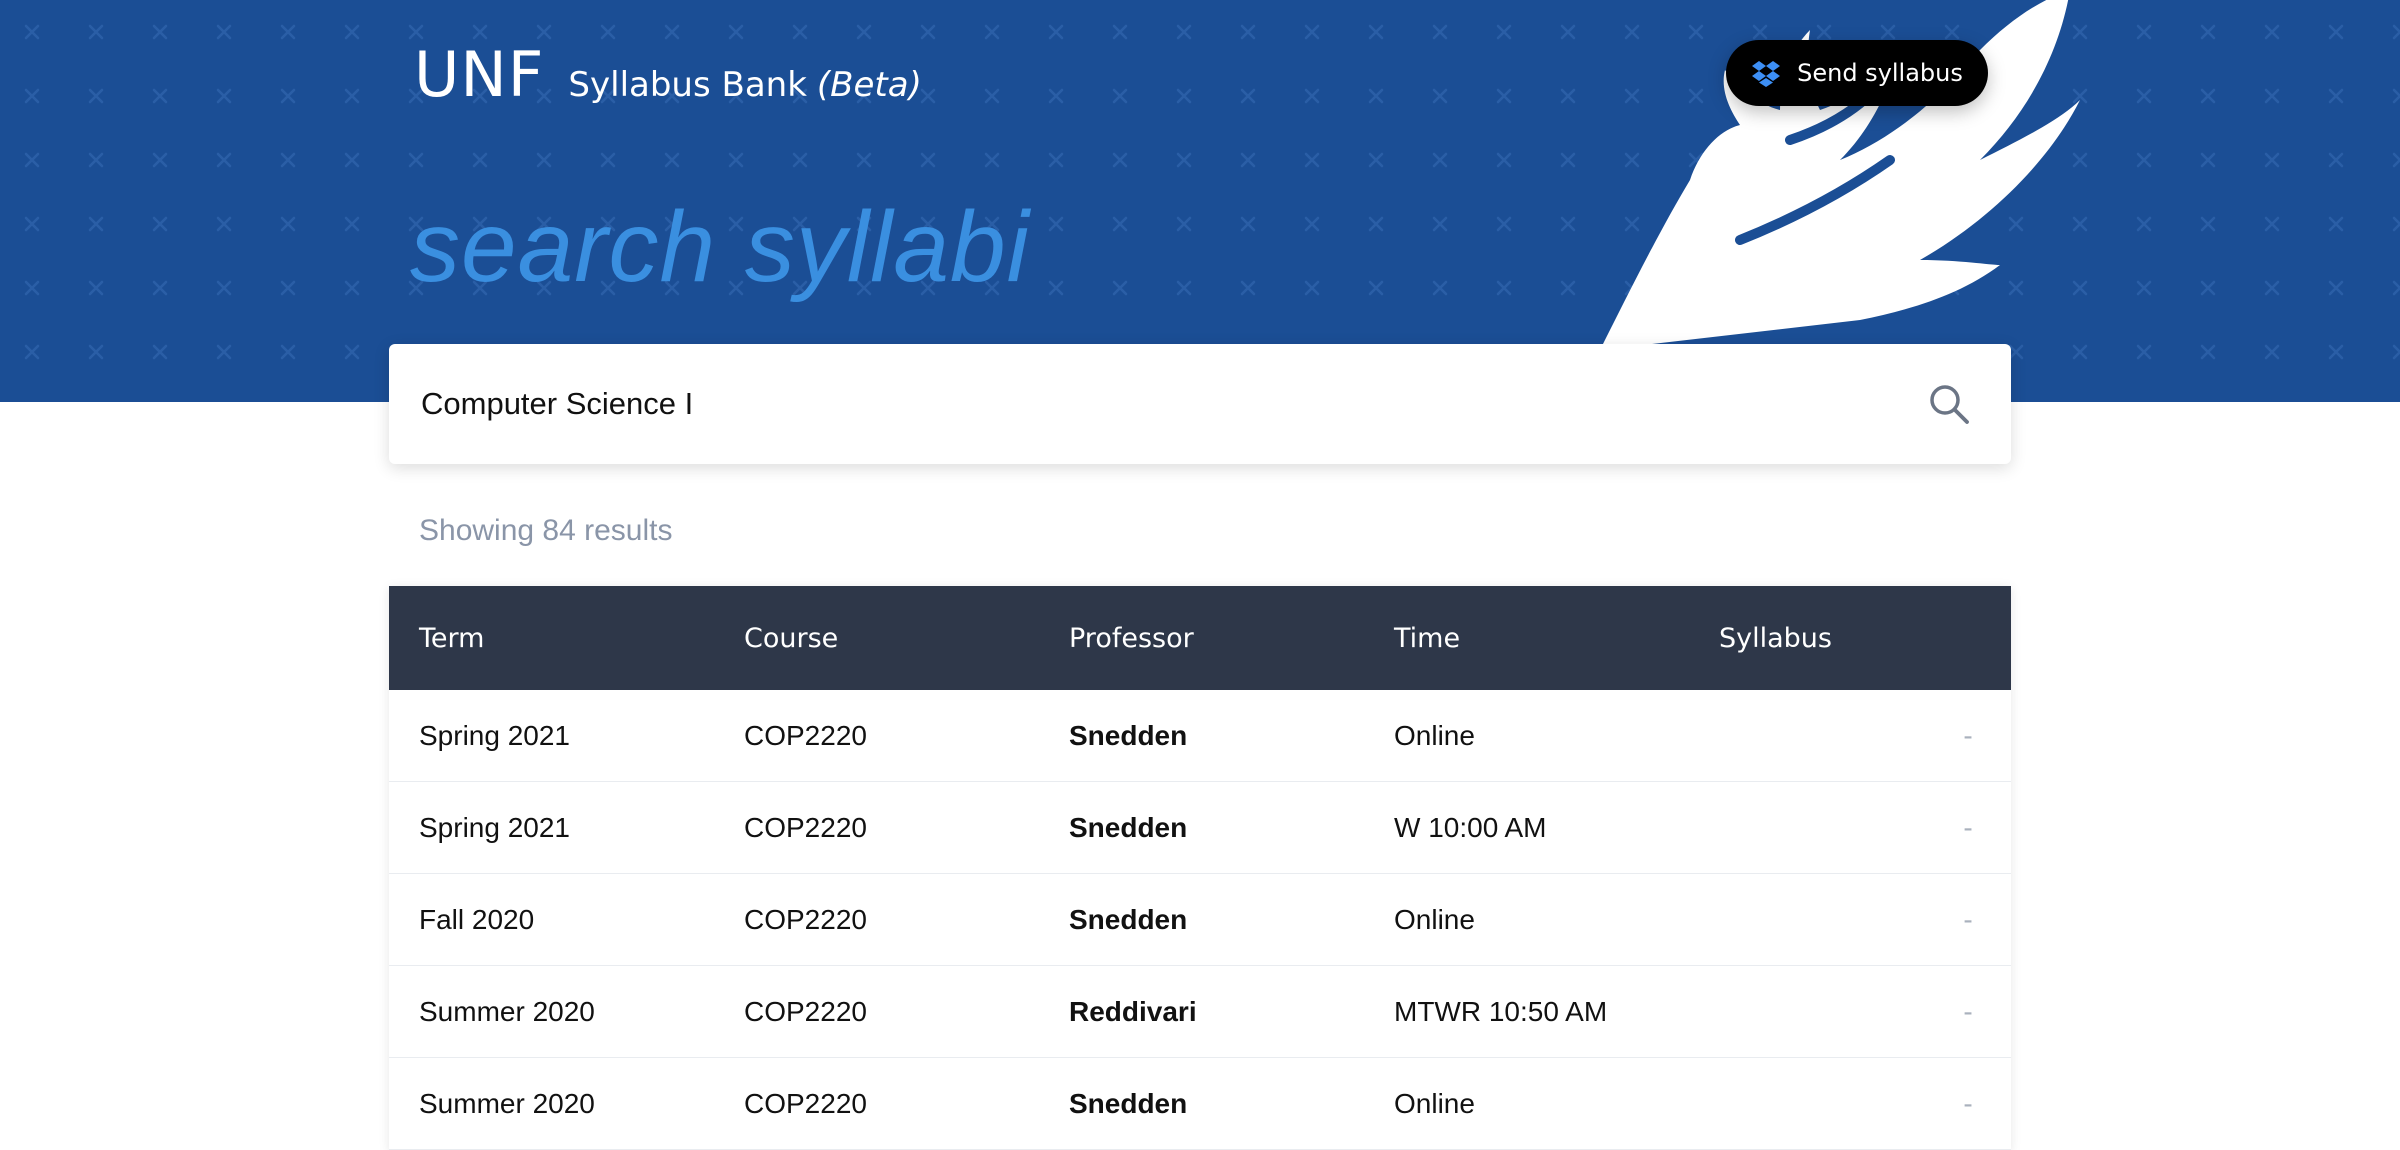 The height and width of the screenshot is (1150, 2400). What do you see at coordinates (1200, 1104) in the screenshot?
I see `table-row: Summer 2020 COP2220 Snedden Online -` at bounding box center [1200, 1104].